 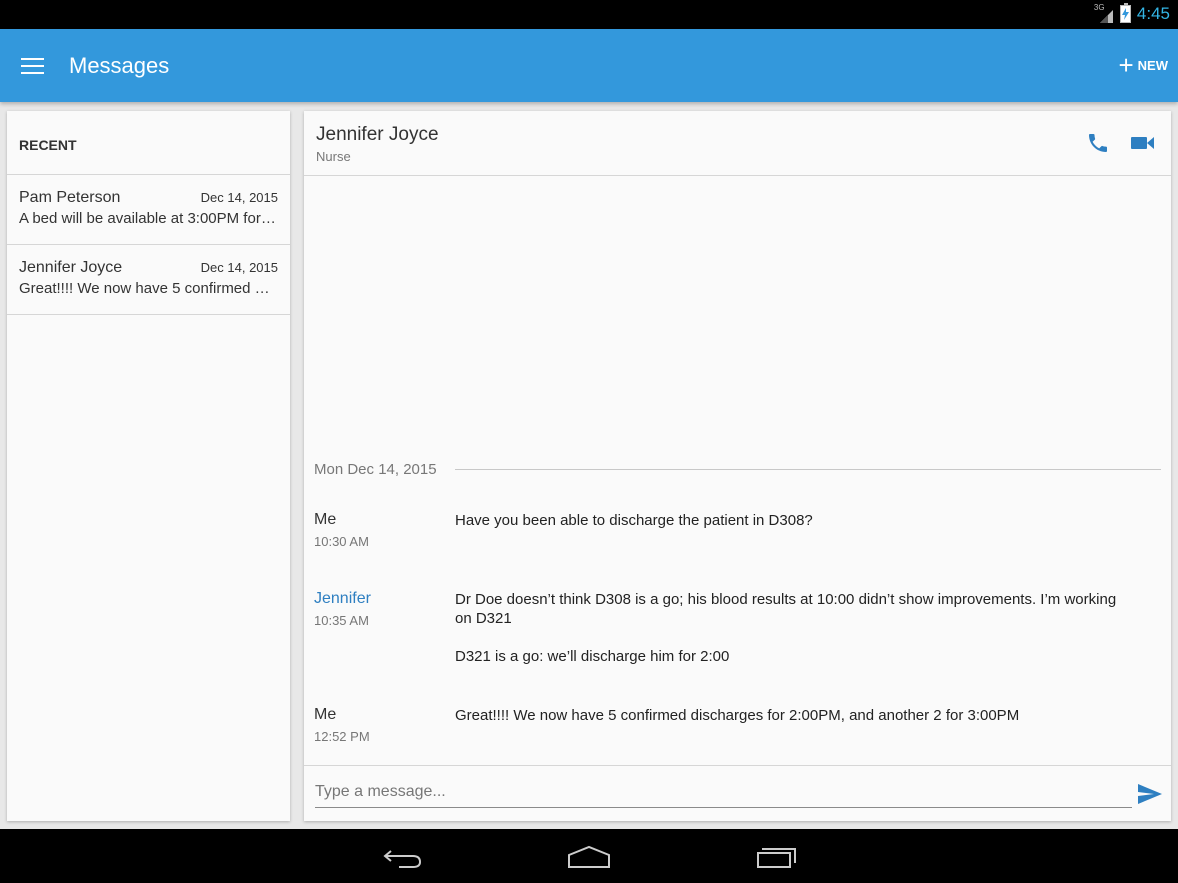 I want to click on system-navigation-bar, so click(x=589, y=856).